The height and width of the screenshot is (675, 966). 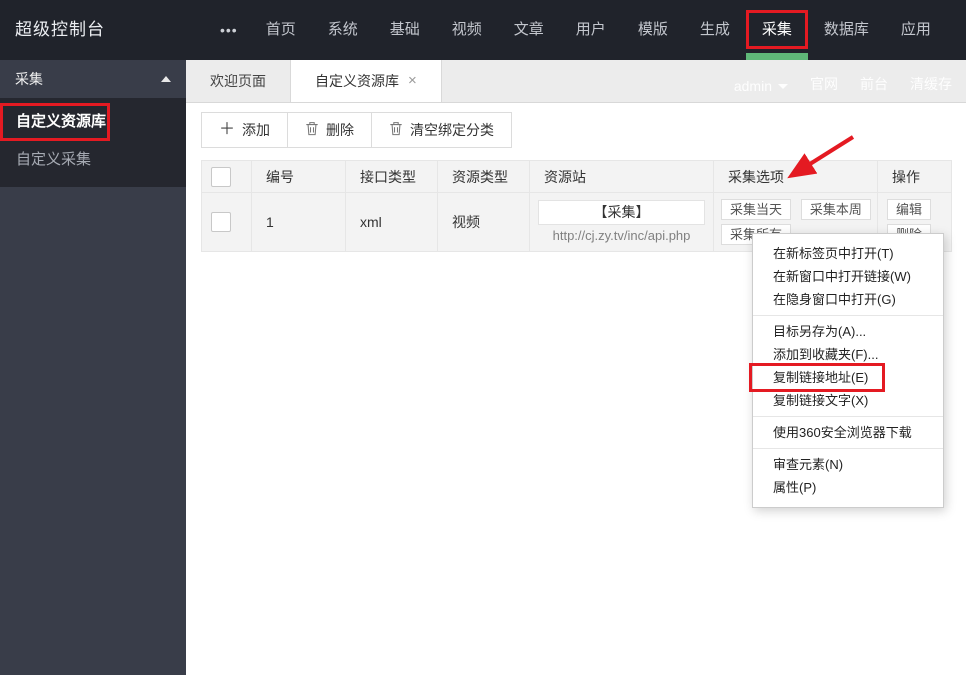 What do you see at coordinates (621, 236) in the screenshot?
I see `site-url-link: http://cj.zy.tv/inc/api.php` at bounding box center [621, 236].